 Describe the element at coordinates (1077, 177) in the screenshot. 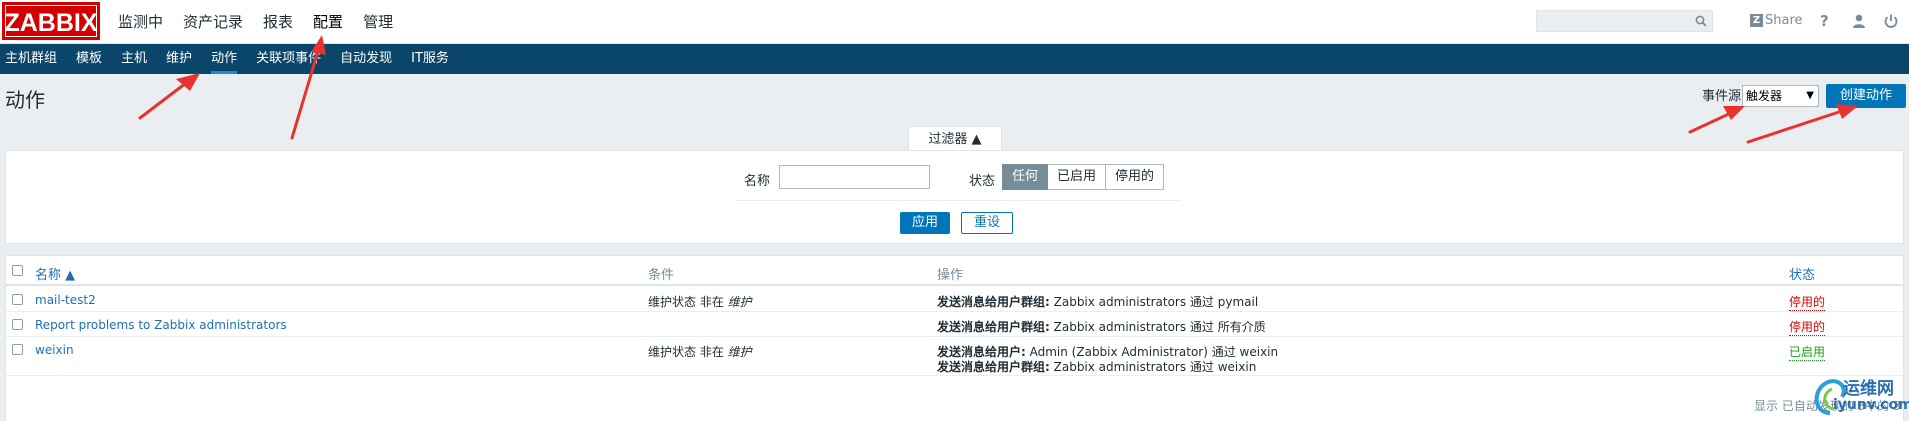

I see `status-option-enabled: 已启用` at that location.